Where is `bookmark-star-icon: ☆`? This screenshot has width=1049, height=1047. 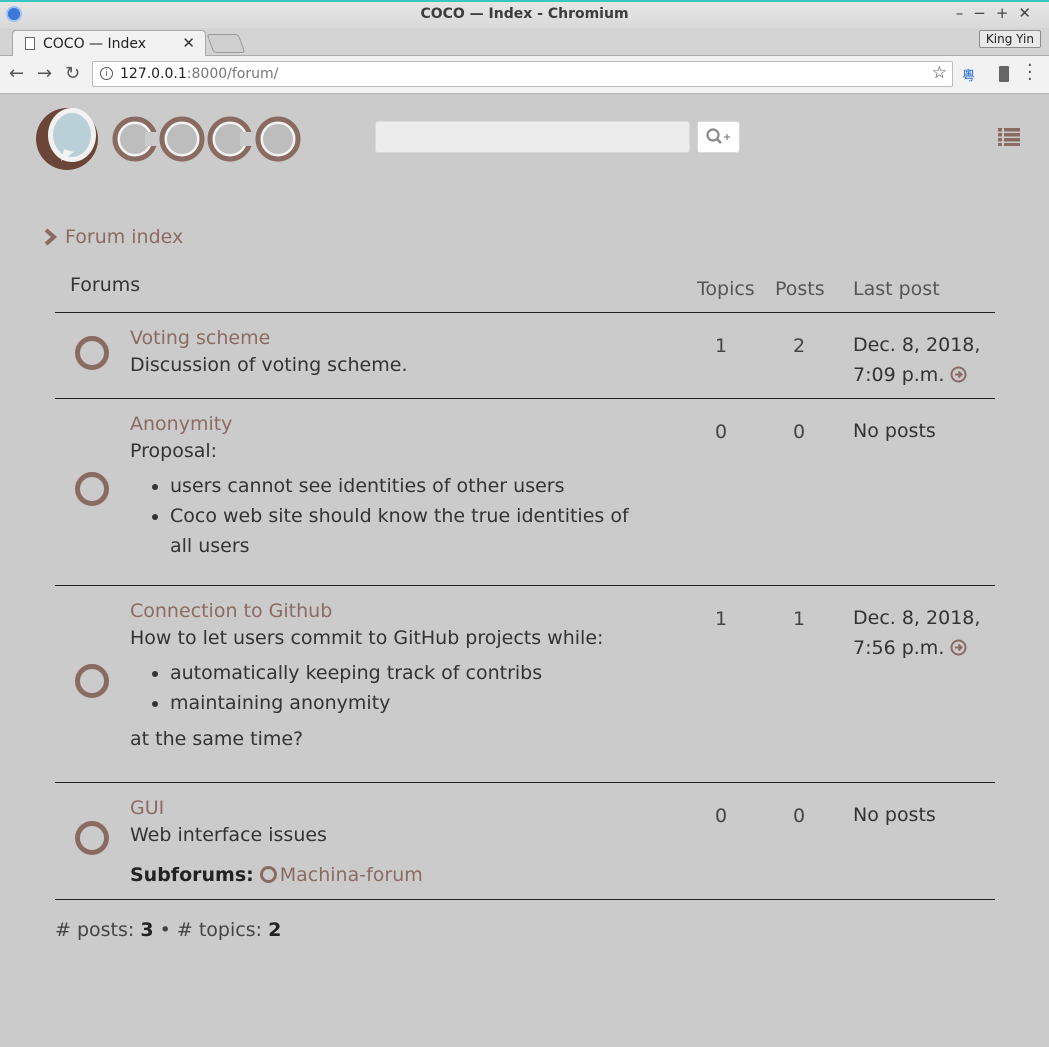 bookmark-star-icon: ☆ is located at coordinates (939, 73).